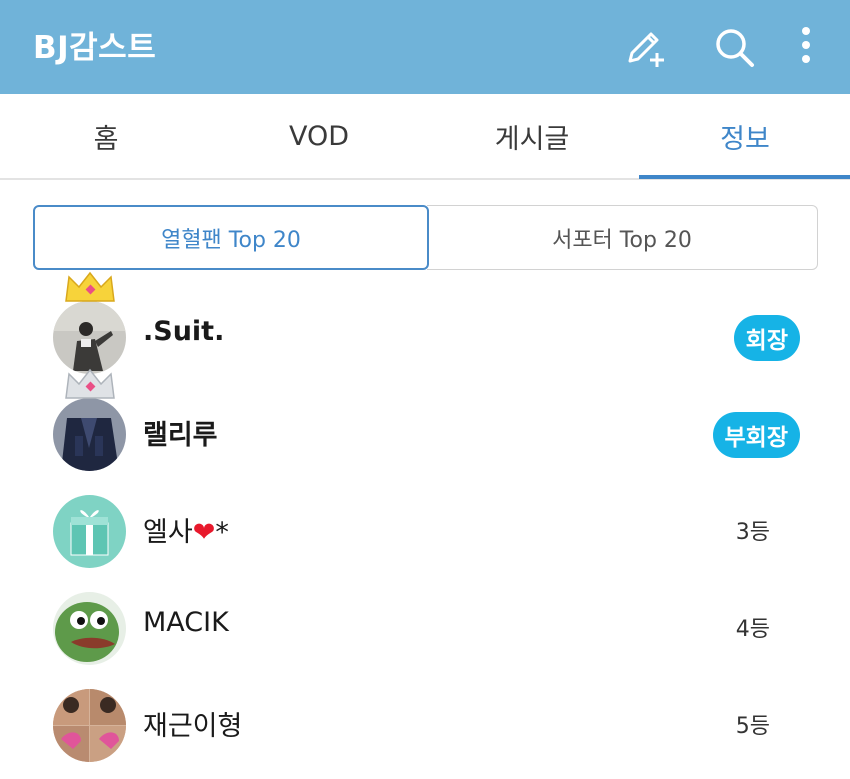 The image size is (850, 779). Describe the element at coordinates (744, 136) in the screenshot. I see `tab-info: 정보` at that location.